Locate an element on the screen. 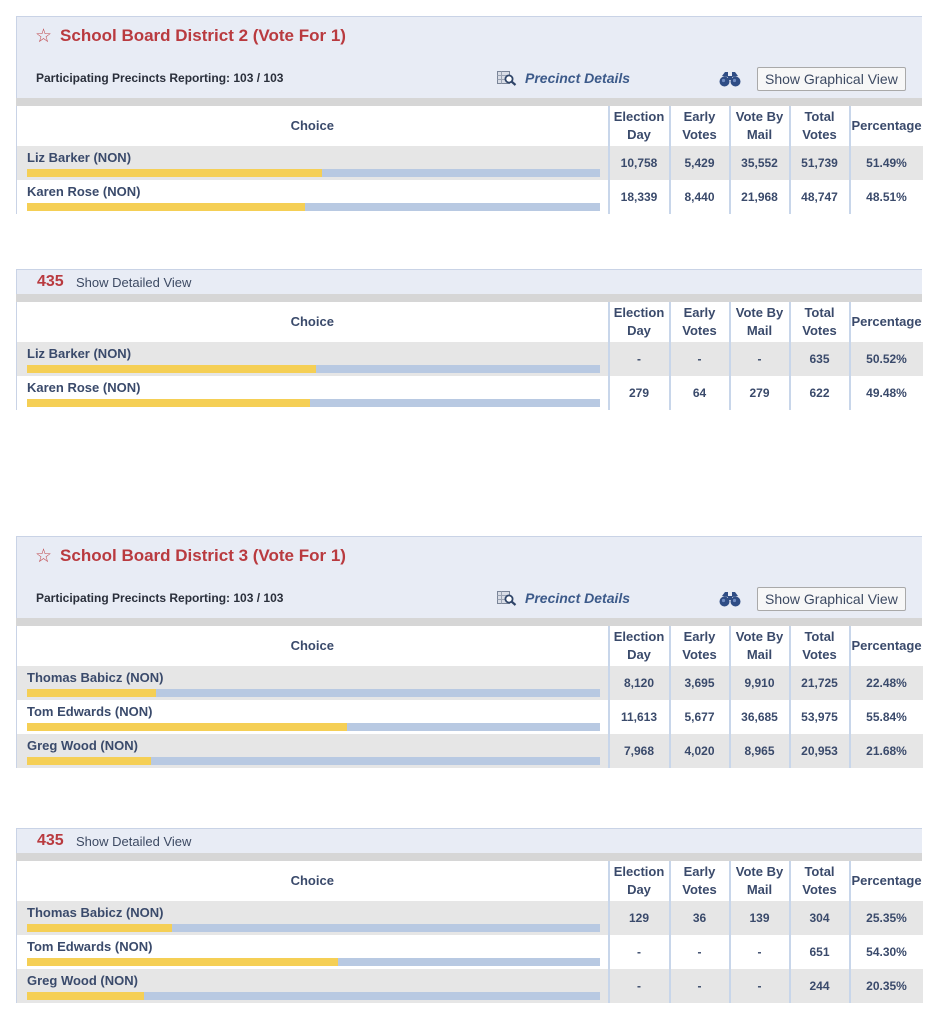  early-votes-value: 64 is located at coordinates (699, 393).